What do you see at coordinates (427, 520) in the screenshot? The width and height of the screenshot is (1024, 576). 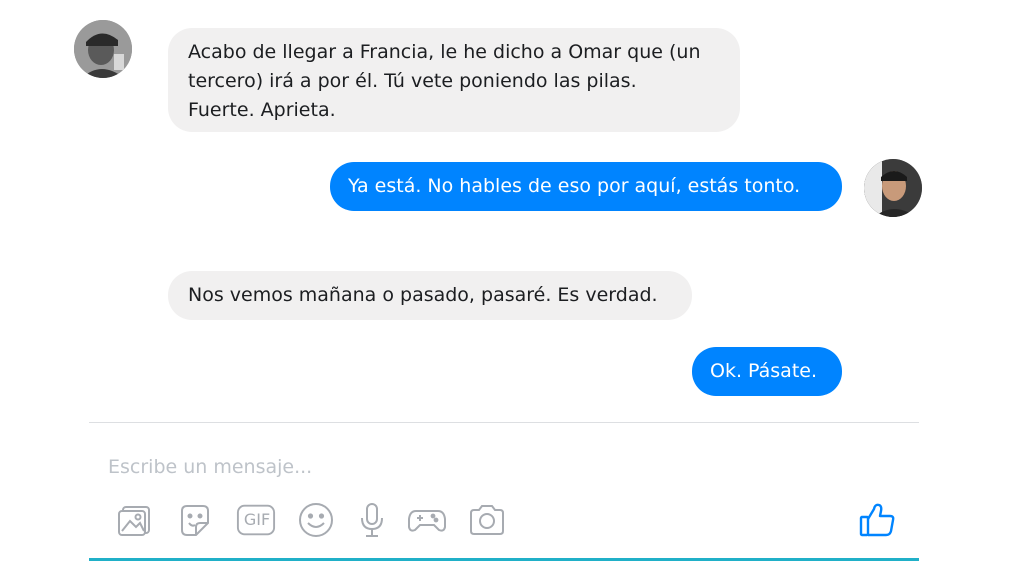 I see `game-controller-icon` at bounding box center [427, 520].